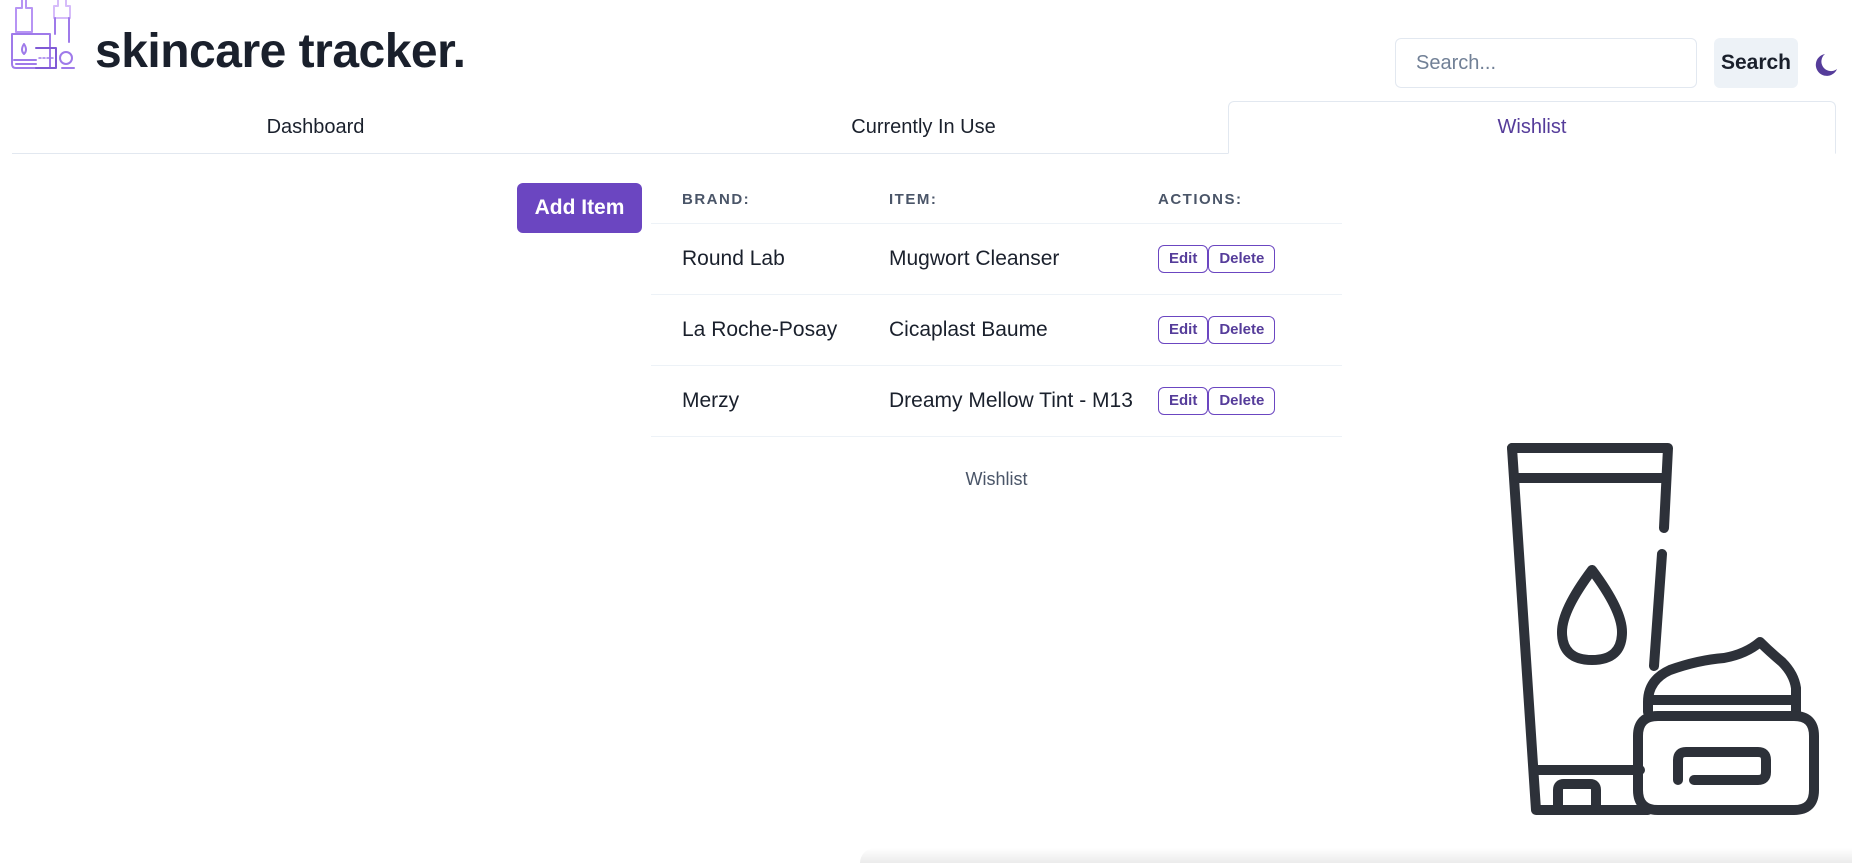  What do you see at coordinates (1008, 330) in the screenshot?
I see `item-cell: Cicaplast Baume` at bounding box center [1008, 330].